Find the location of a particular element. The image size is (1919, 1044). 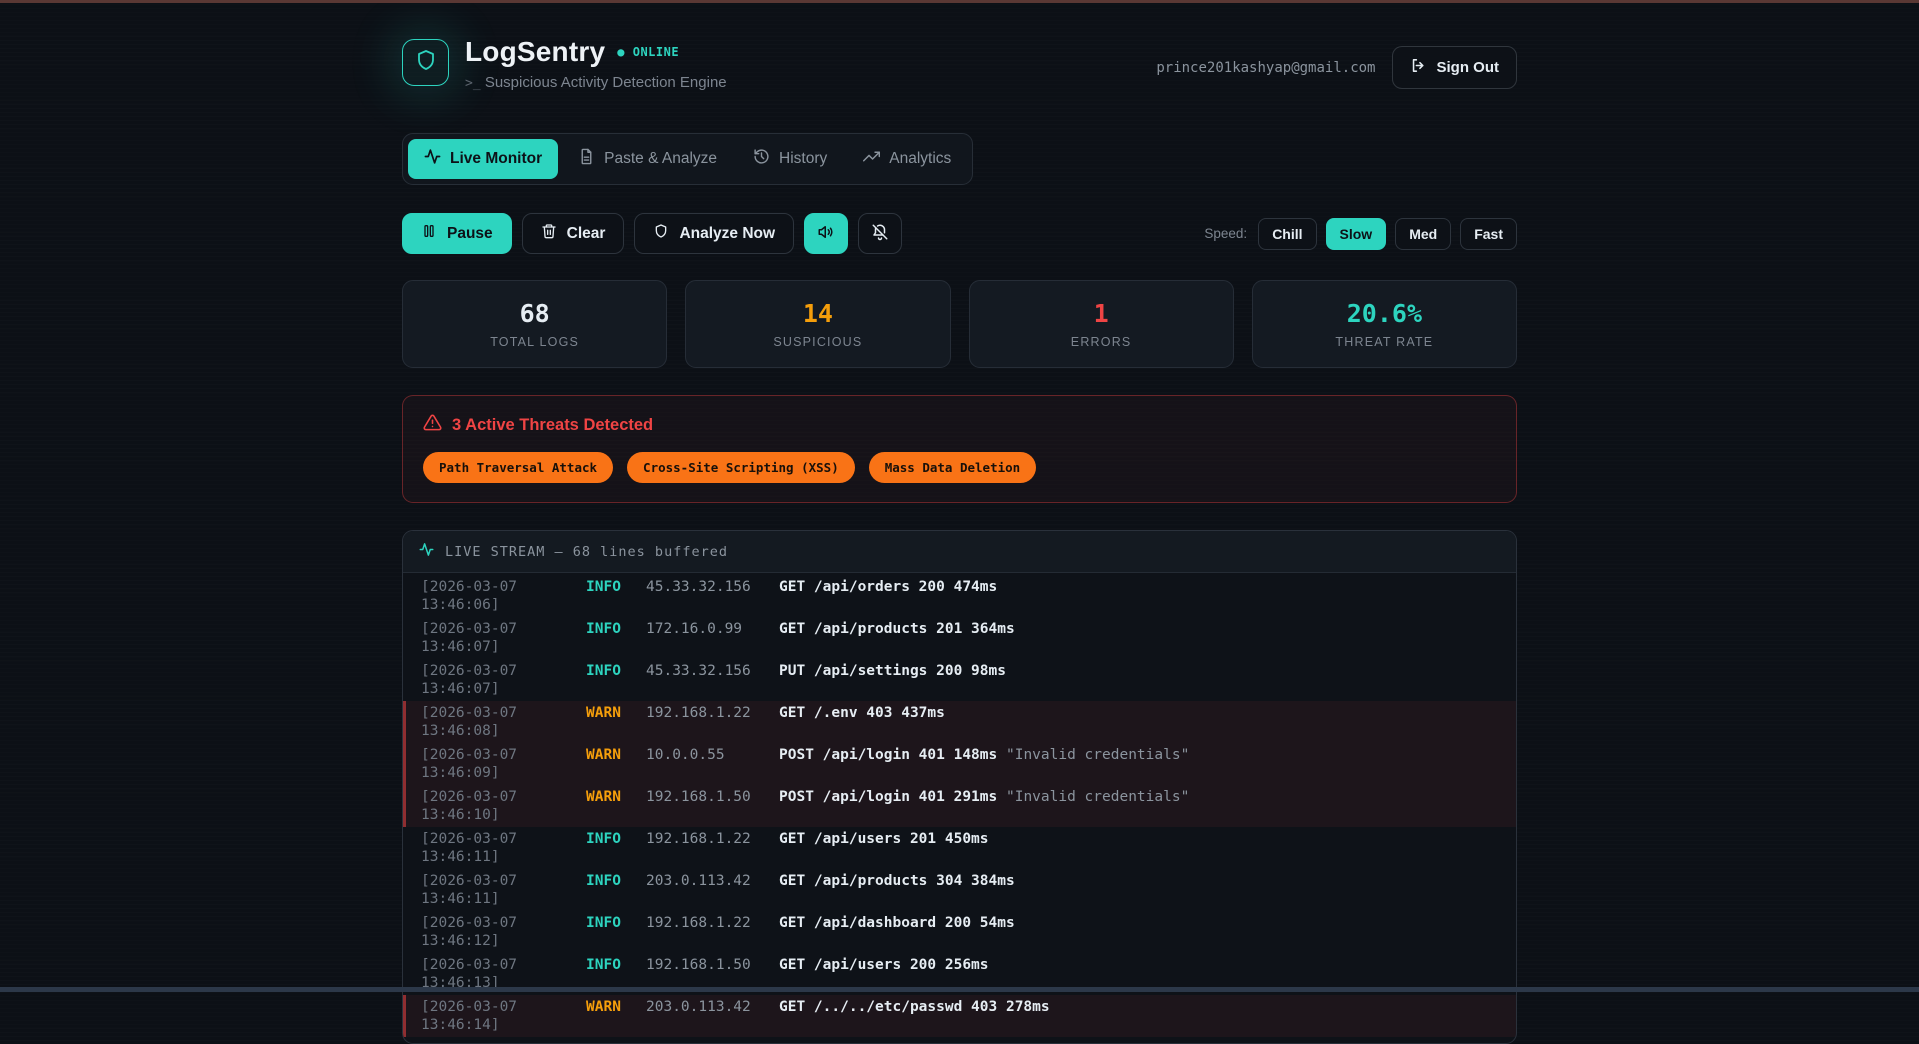

tab-paste-analyze: Paste & Analyze is located at coordinates (647, 159).